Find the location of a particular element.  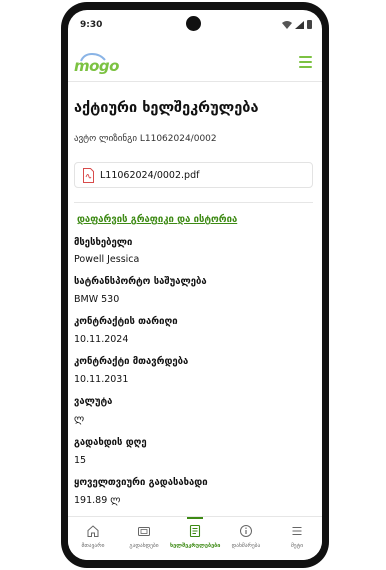

payment-day-value: 15 is located at coordinates (80, 460).